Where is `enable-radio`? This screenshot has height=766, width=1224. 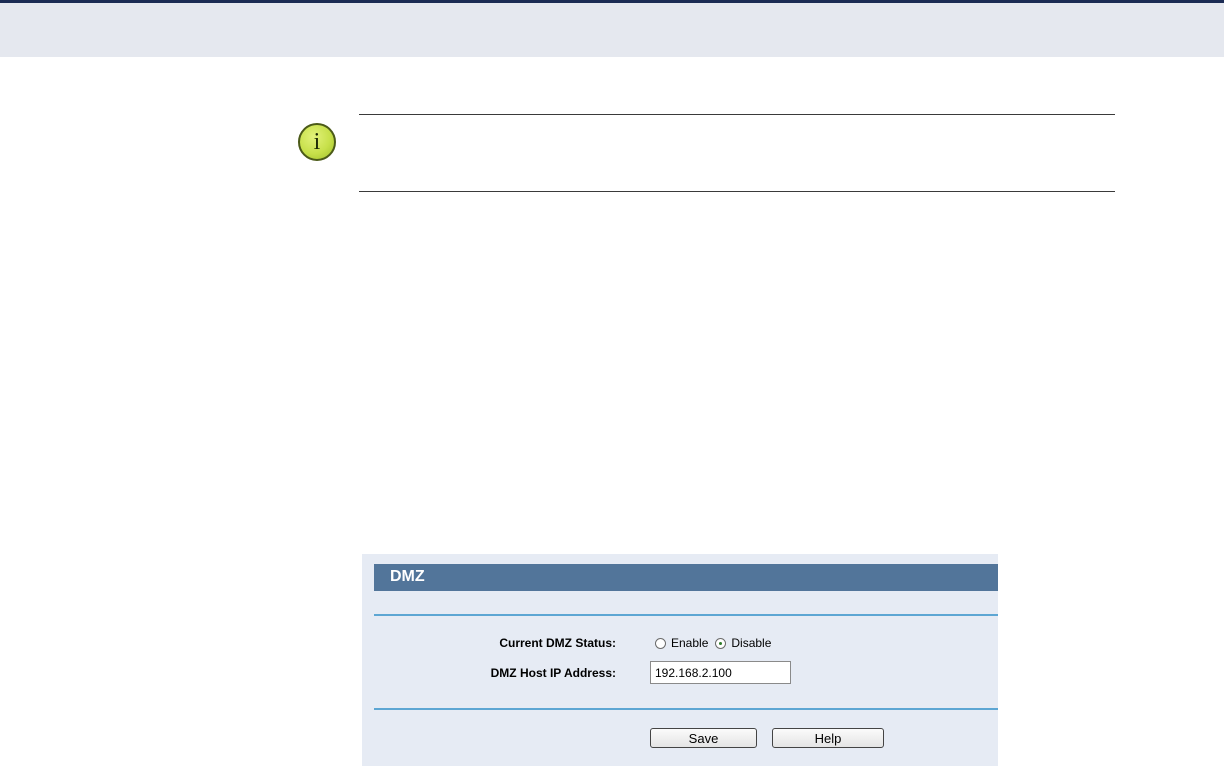 enable-radio is located at coordinates (660, 643).